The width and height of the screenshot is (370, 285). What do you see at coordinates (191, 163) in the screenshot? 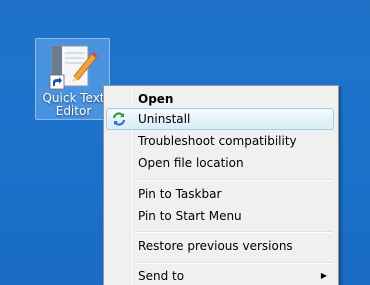
I see `menu-item-label: Open file location` at bounding box center [191, 163].